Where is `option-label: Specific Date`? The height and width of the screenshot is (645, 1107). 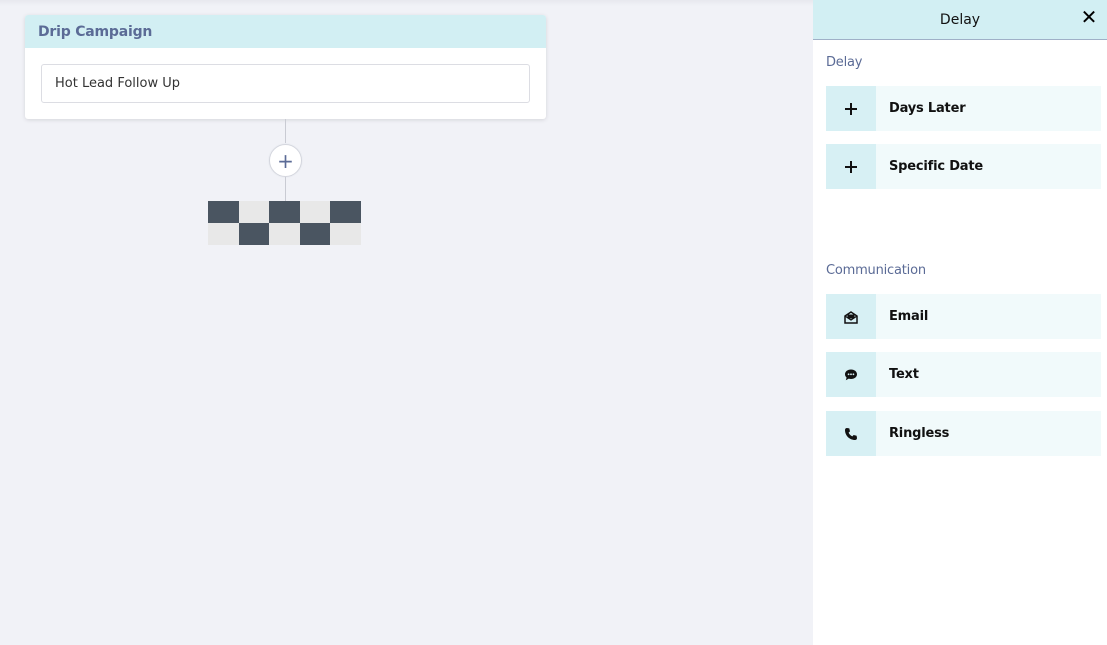 option-label: Specific Date is located at coordinates (936, 166).